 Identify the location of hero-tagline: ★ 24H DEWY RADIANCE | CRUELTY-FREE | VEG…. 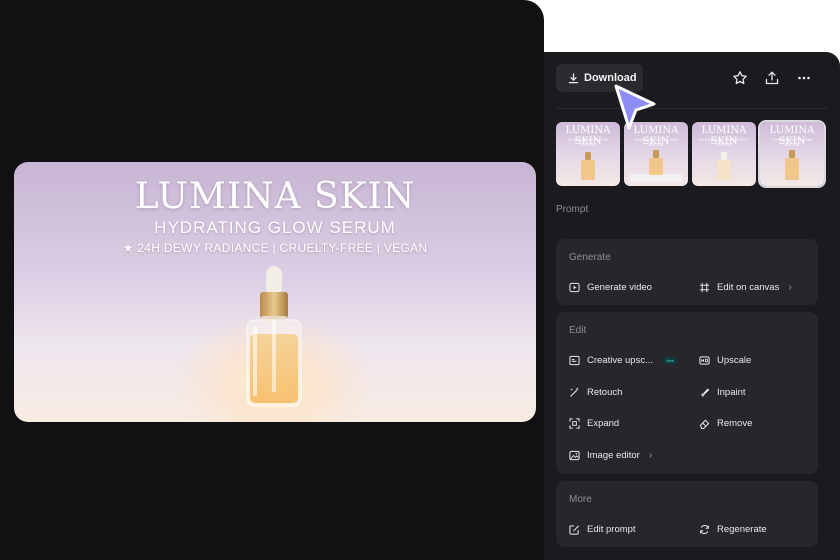
(275, 248).